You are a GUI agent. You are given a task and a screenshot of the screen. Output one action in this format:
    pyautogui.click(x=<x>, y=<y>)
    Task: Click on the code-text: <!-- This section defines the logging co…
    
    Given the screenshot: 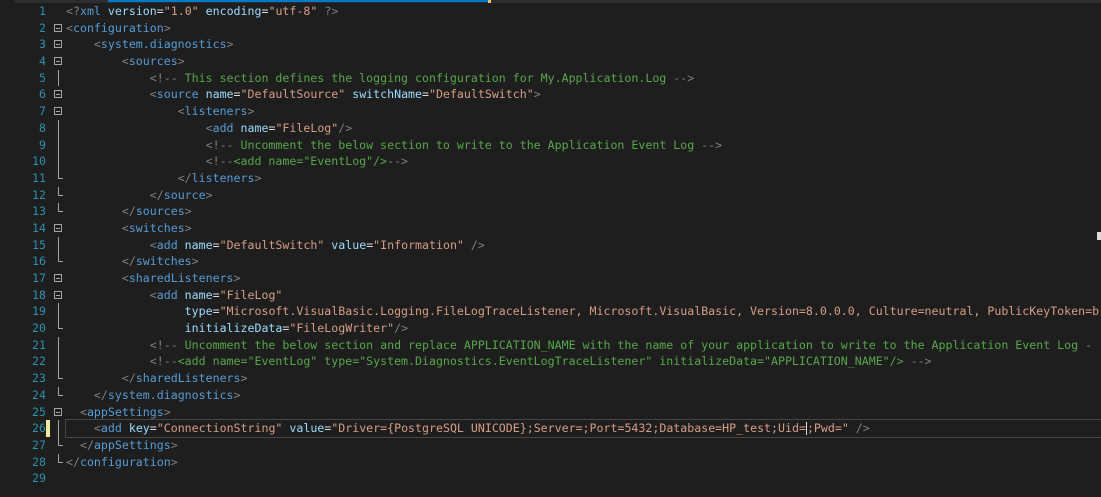 What is the action you would take?
    pyautogui.click(x=583, y=78)
    